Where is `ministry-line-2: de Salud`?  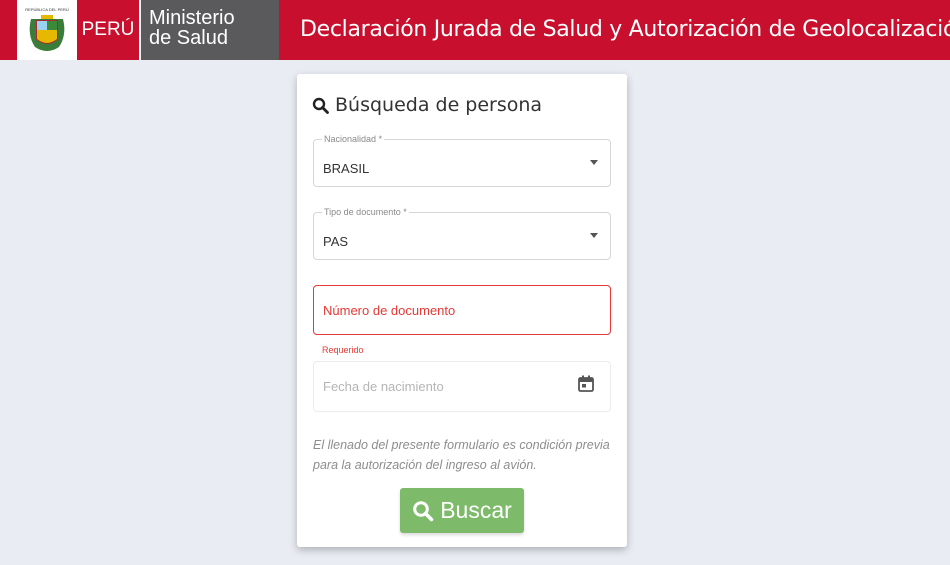 ministry-line-2: de Salud is located at coordinates (188, 38).